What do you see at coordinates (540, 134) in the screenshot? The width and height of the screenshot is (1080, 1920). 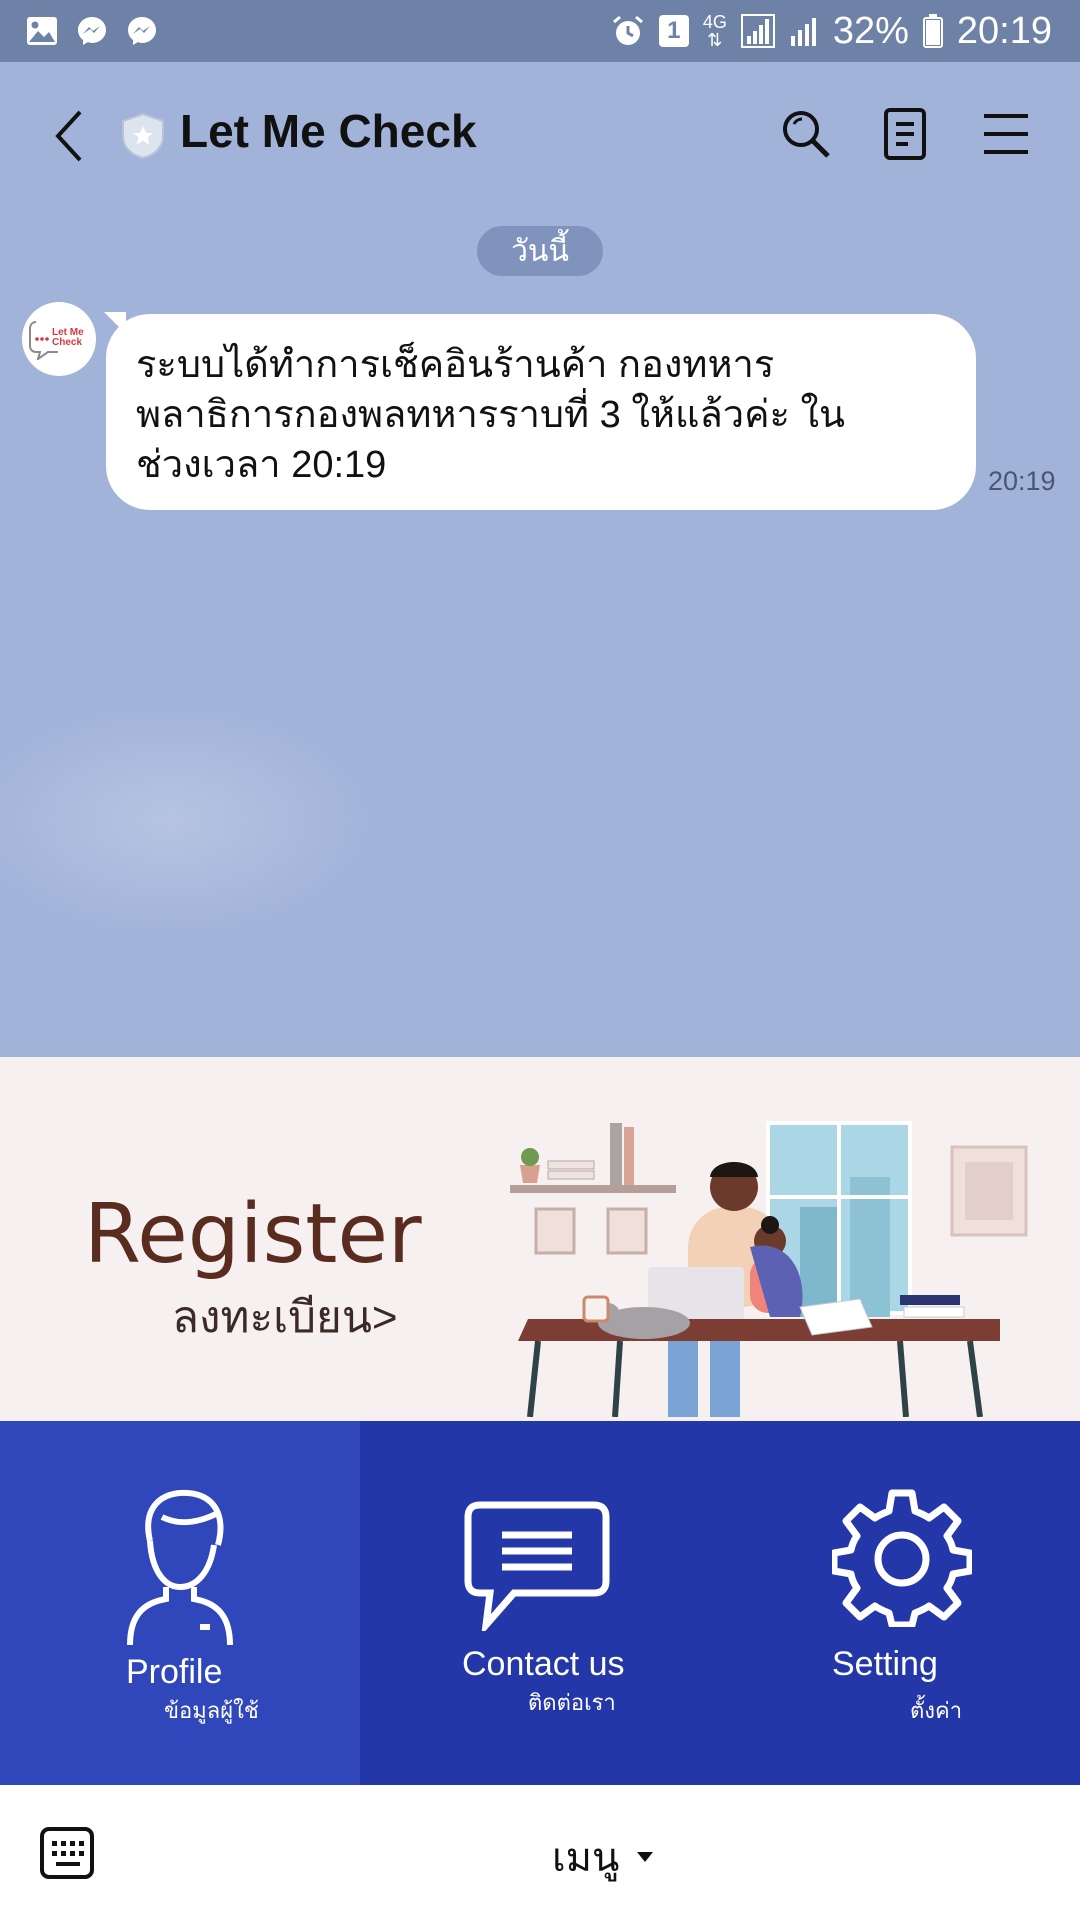 I see `chat-header: Let Me Check` at bounding box center [540, 134].